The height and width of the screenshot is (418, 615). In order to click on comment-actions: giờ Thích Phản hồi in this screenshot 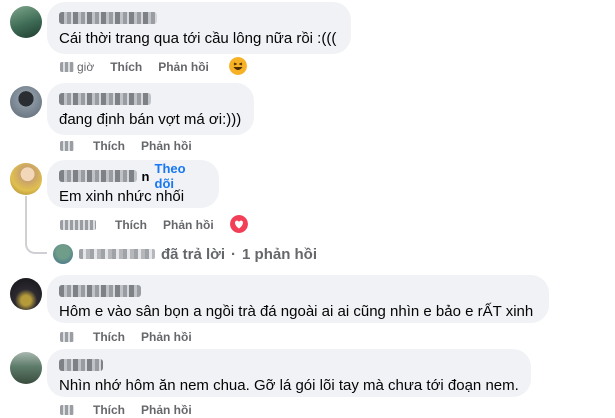, I will do `click(134, 67)`.